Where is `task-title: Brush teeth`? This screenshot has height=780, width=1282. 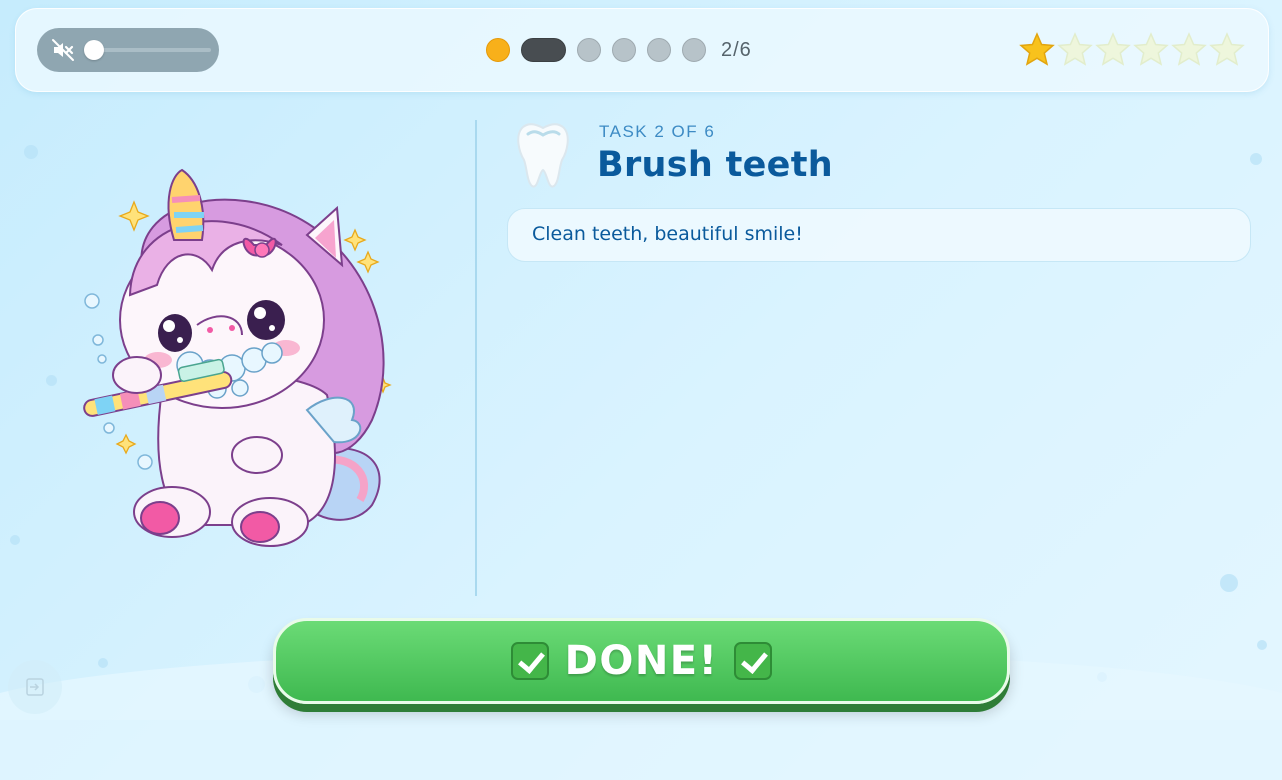
task-title: Brush teeth is located at coordinates (715, 165).